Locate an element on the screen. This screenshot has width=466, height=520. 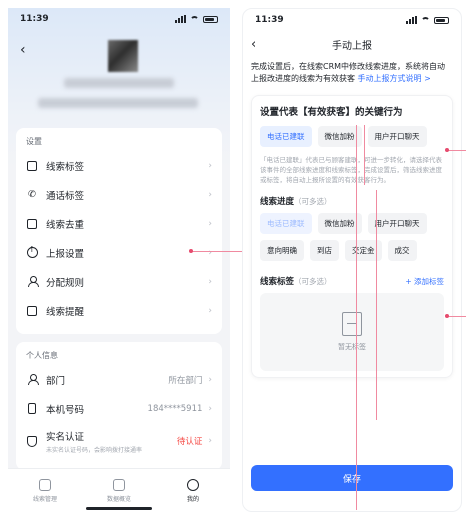
progress-option: 成交 is located at coordinates (402, 250).